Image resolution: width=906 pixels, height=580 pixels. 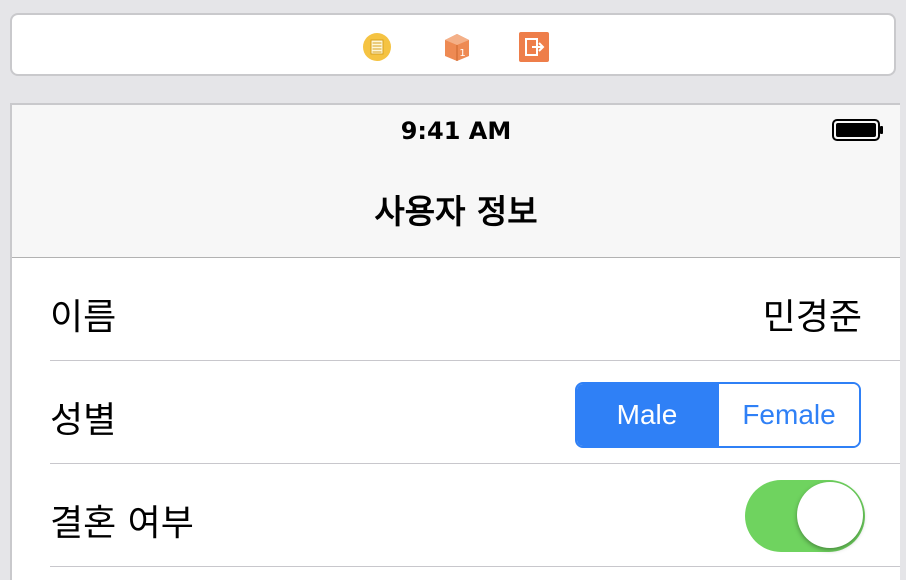 I want to click on status-time: 9:41 AM, so click(x=456, y=131).